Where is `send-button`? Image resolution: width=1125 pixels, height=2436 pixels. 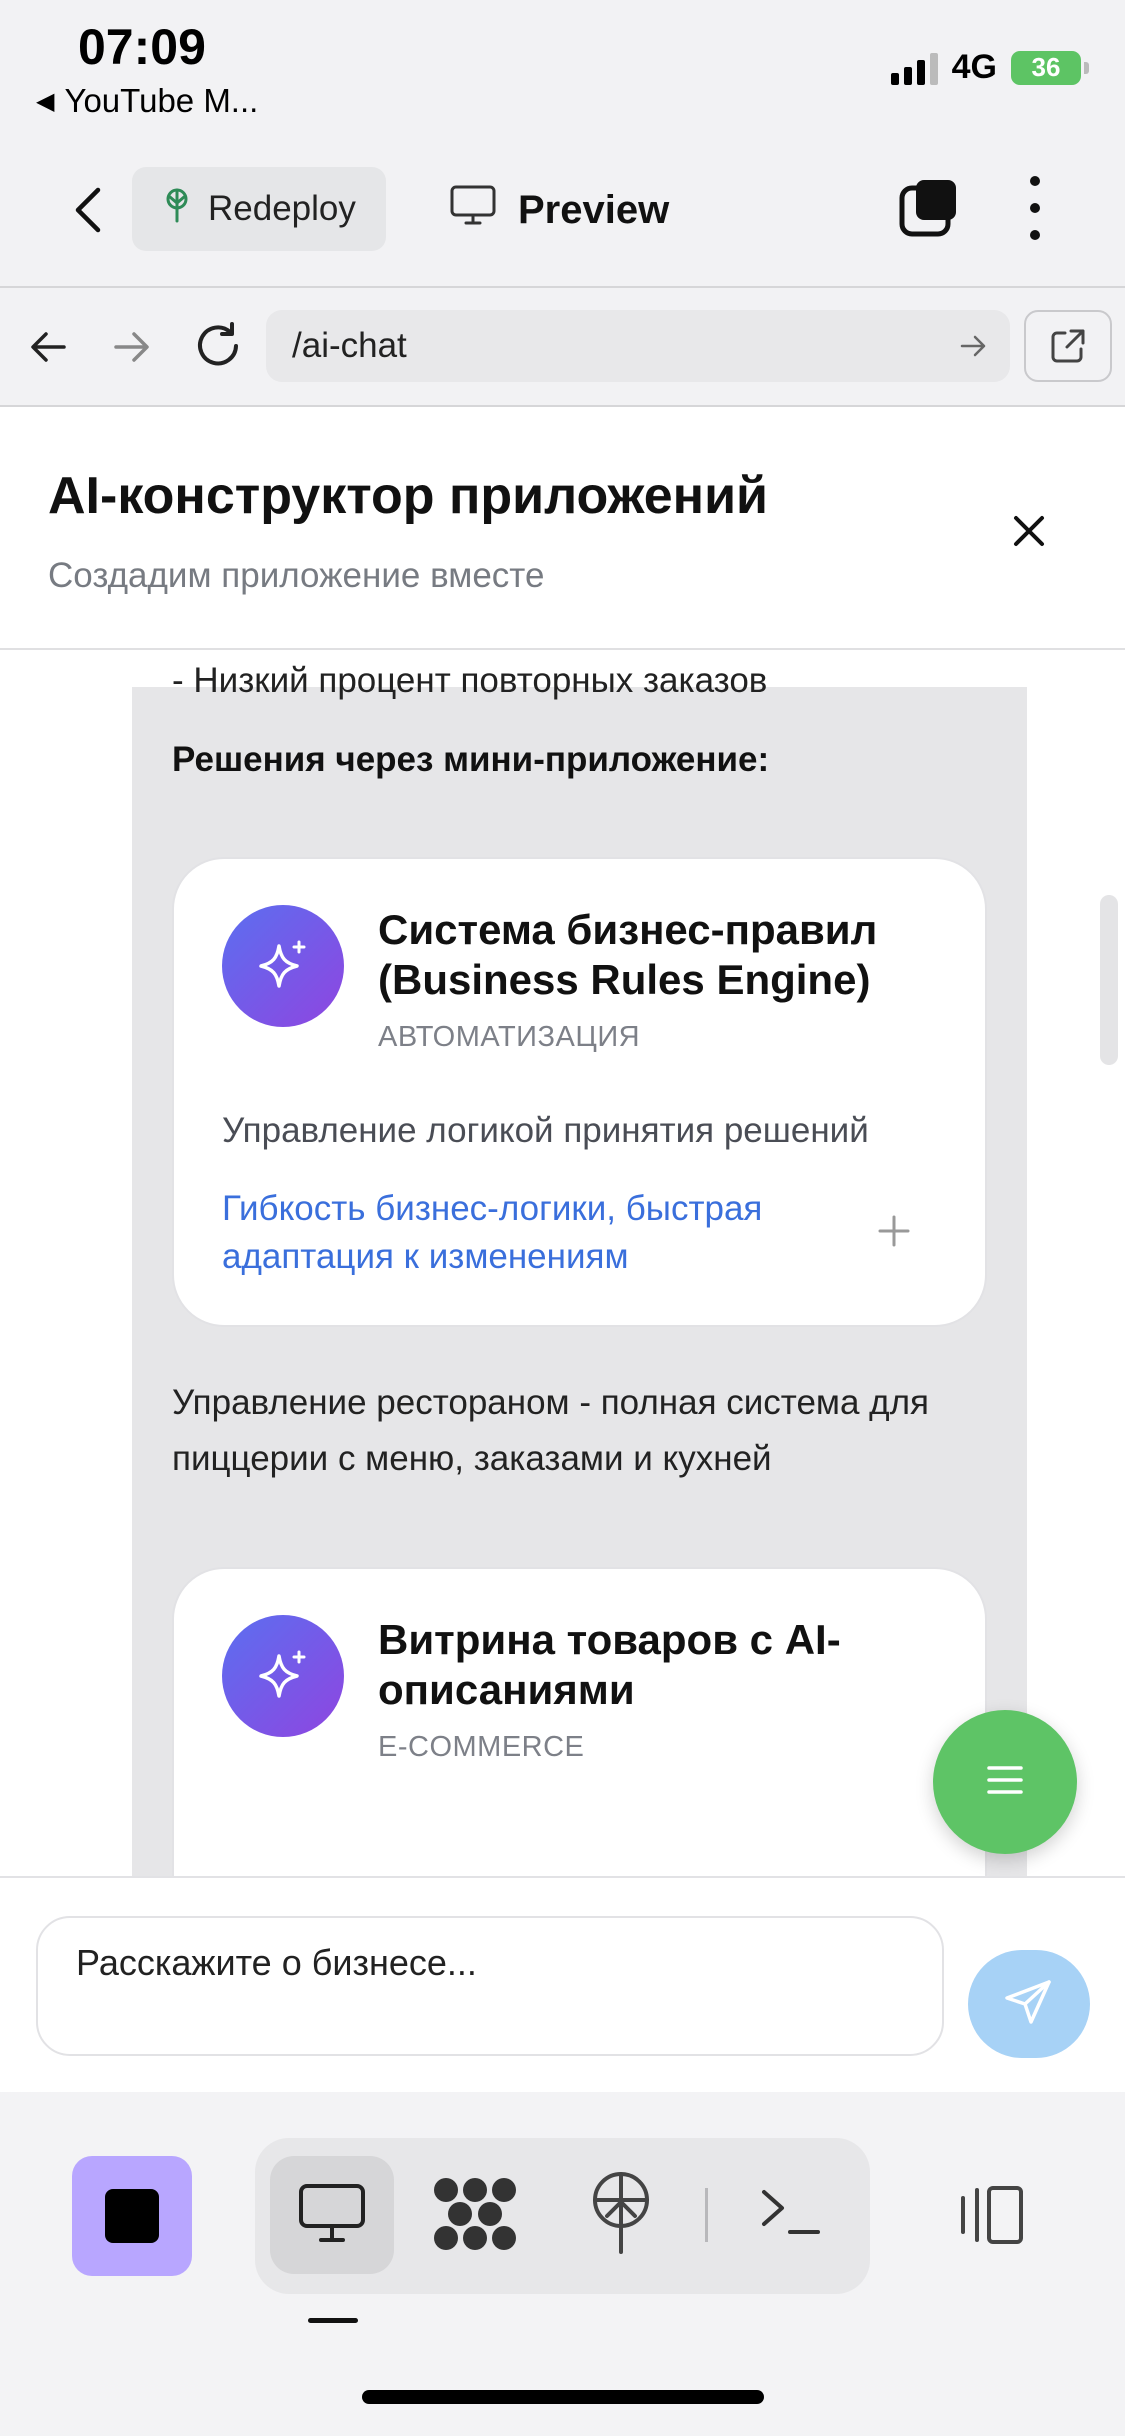 send-button is located at coordinates (1029, 2004).